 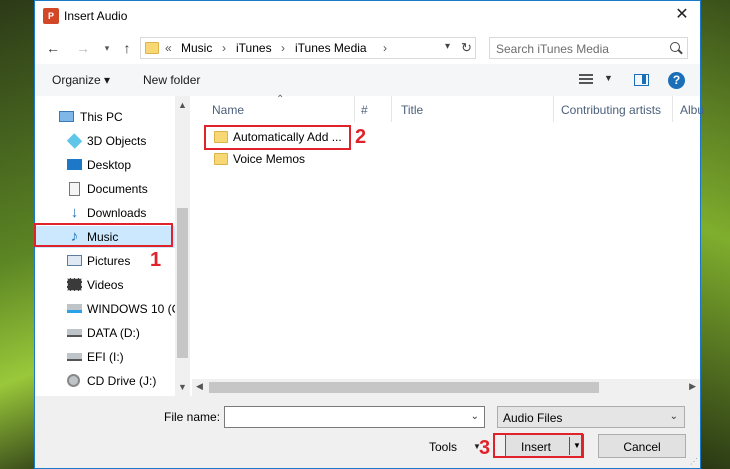 I want to click on organize-button: Organize ▾, so click(x=81, y=80).